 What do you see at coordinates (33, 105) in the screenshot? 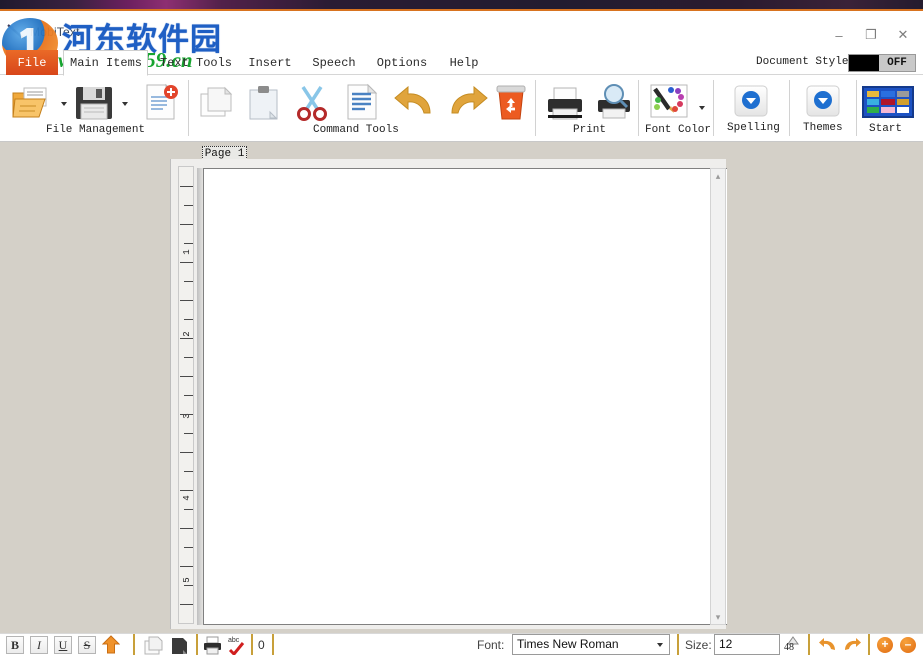
I see `open-folder-icon` at bounding box center [33, 105].